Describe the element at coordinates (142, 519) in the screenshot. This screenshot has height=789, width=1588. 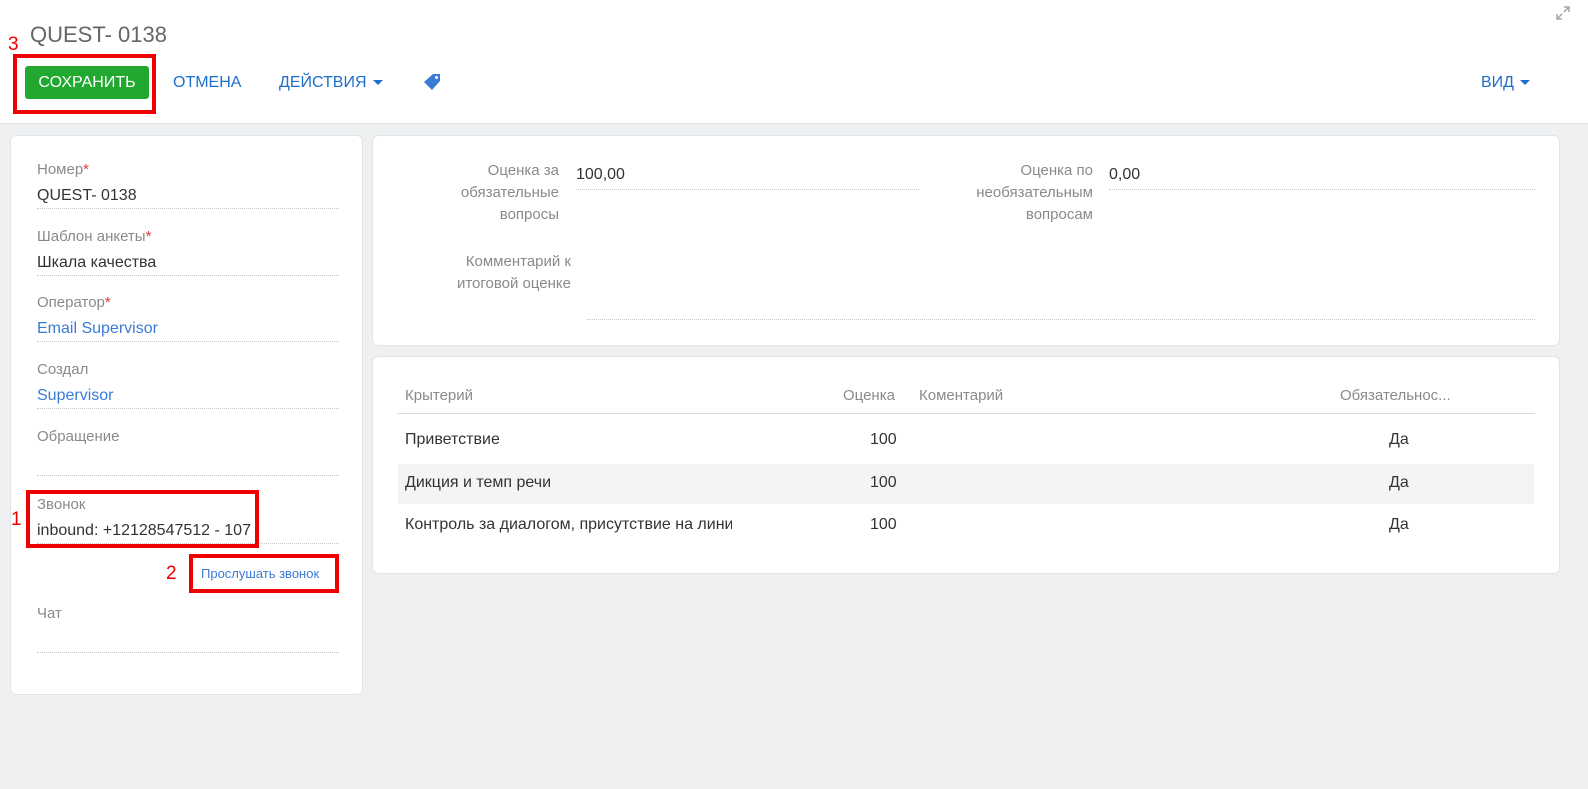
I see `annotation-box-call` at that location.